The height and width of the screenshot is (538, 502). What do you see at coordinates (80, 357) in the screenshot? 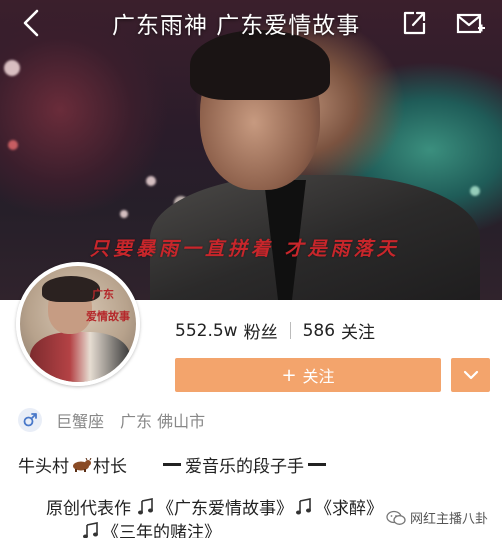
I see `avatar-jacket` at bounding box center [80, 357].